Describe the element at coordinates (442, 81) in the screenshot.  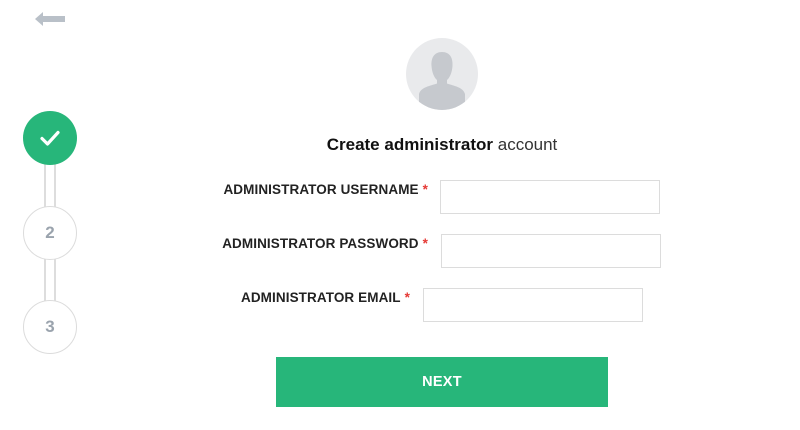
I see `user-silhouette-icon` at that location.